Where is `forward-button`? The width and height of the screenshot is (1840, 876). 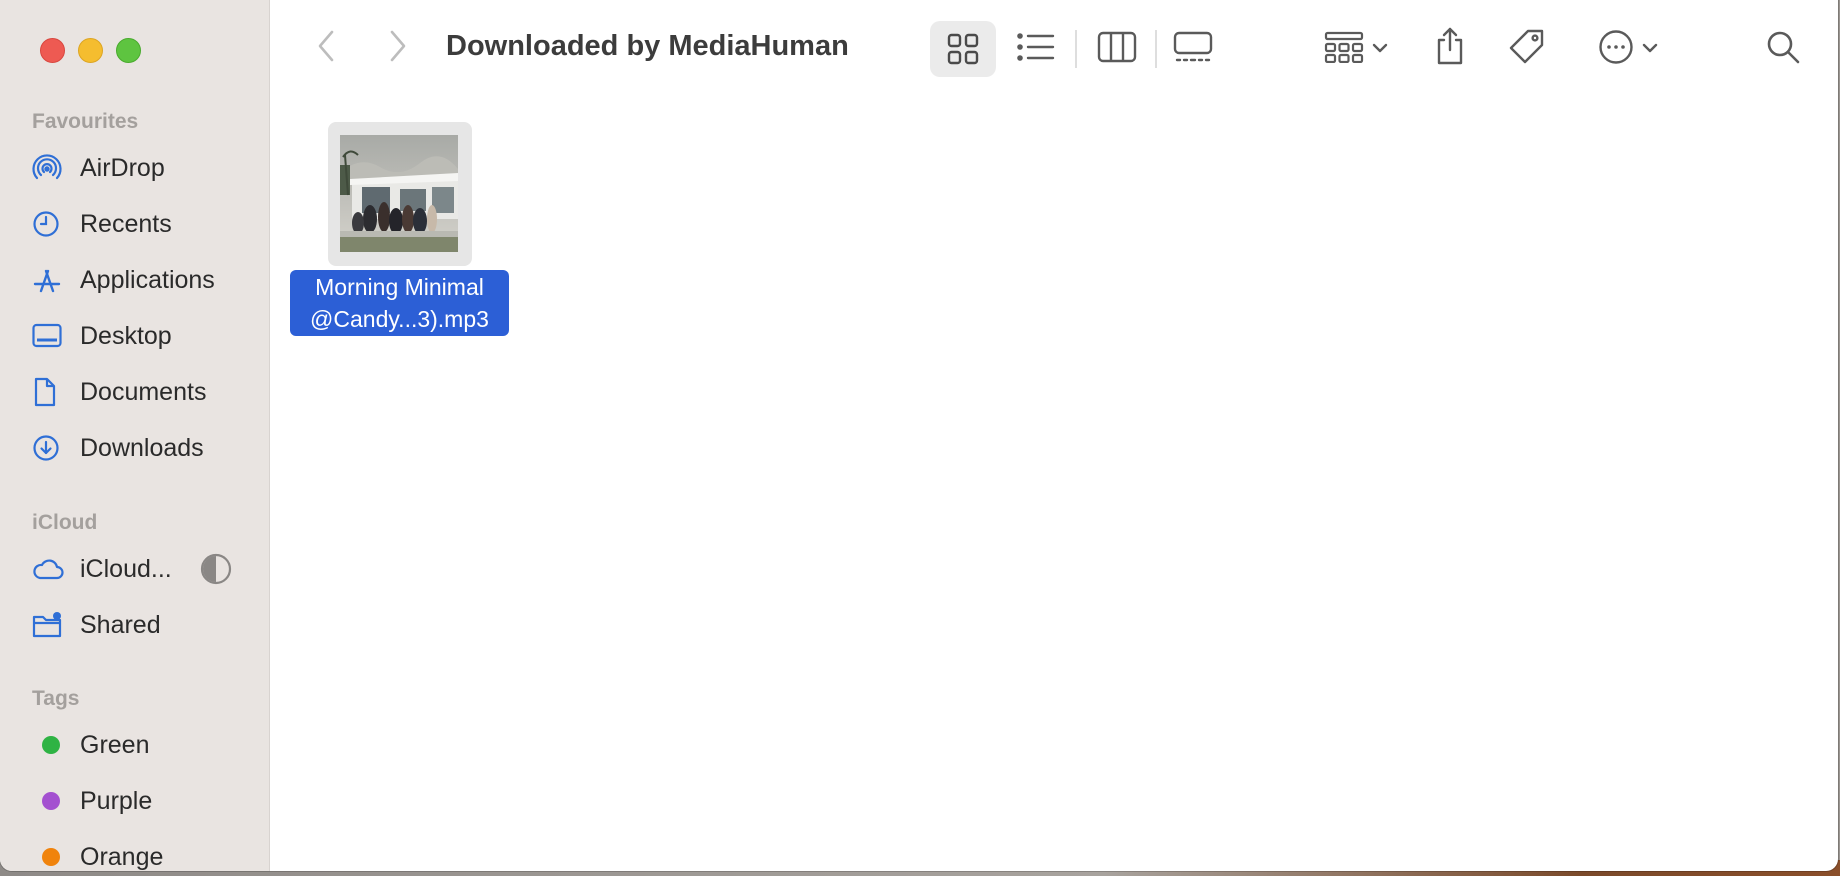 forward-button is located at coordinates (398, 48).